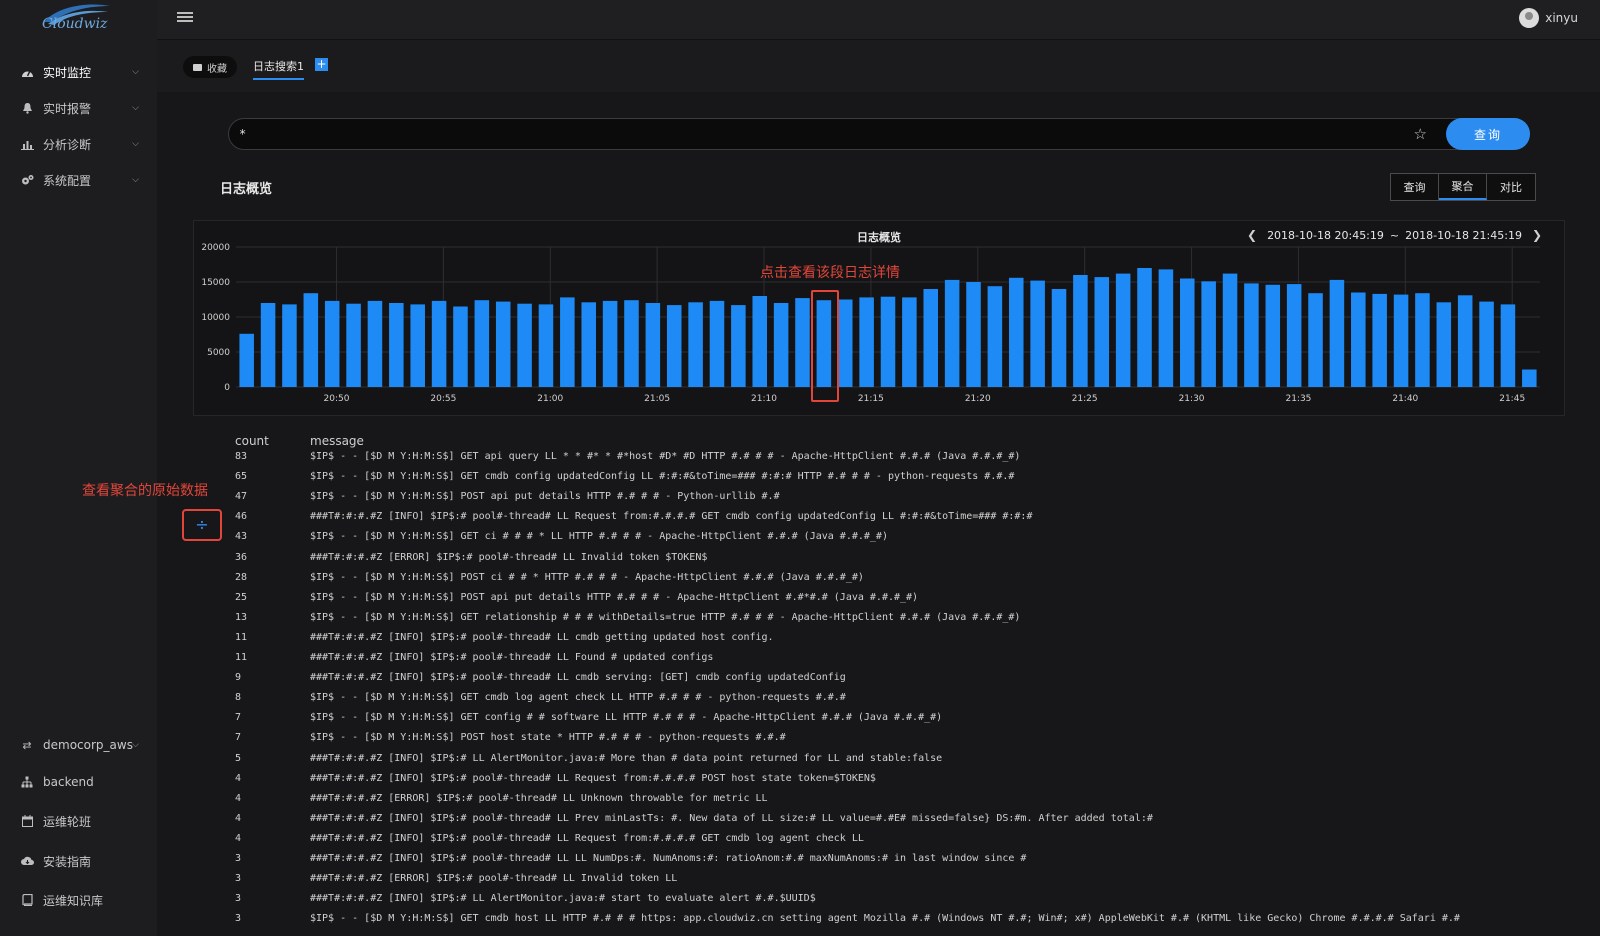 This screenshot has width=1600, height=936. Describe the element at coordinates (185, 18) in the screenshot. I see `menu-toggle-icon` at that location.